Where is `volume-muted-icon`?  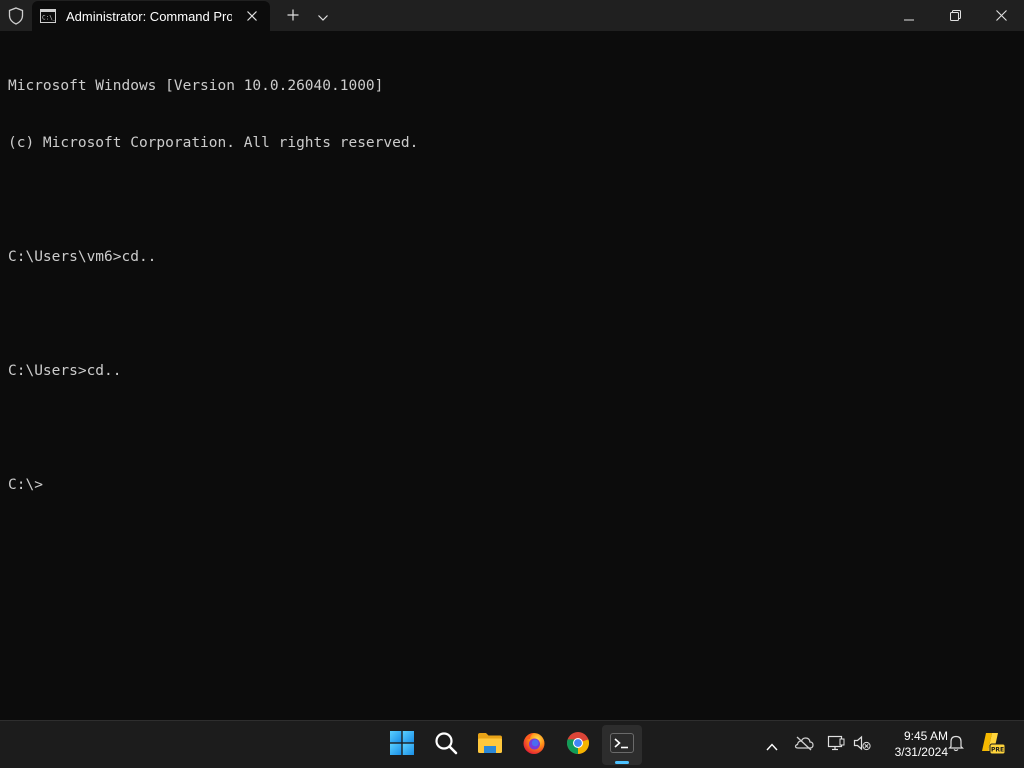
volume-muted-icon is located at coordinates (862, 745).